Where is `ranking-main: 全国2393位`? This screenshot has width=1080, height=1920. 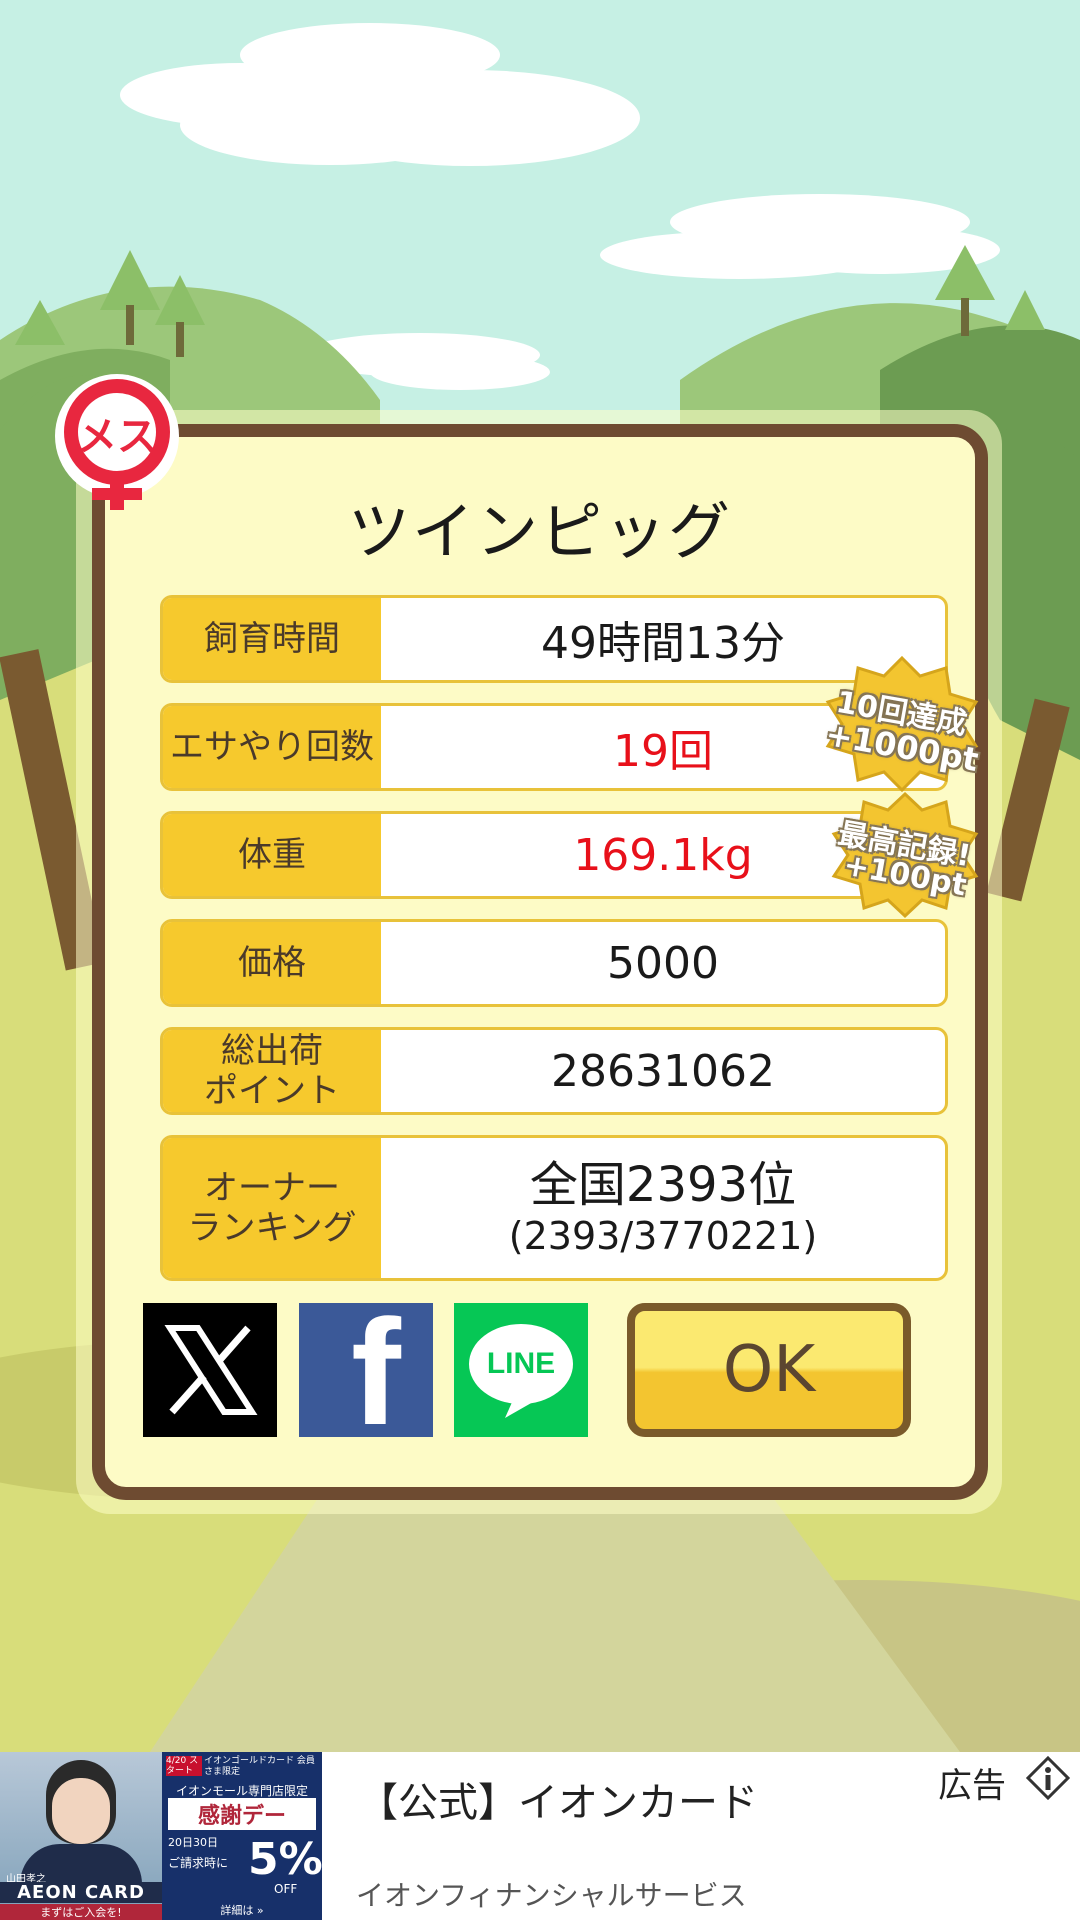
ranking-main: 全国2393位 is located at coordinates (663, 1185).